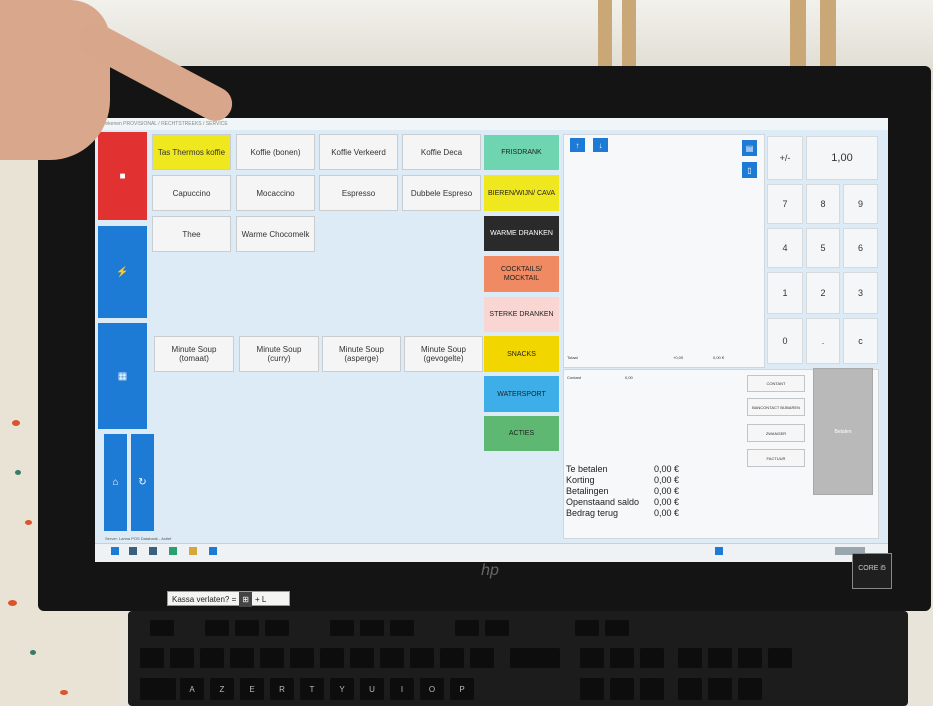  I want to click on stop-button: ■, so click(122, 176).